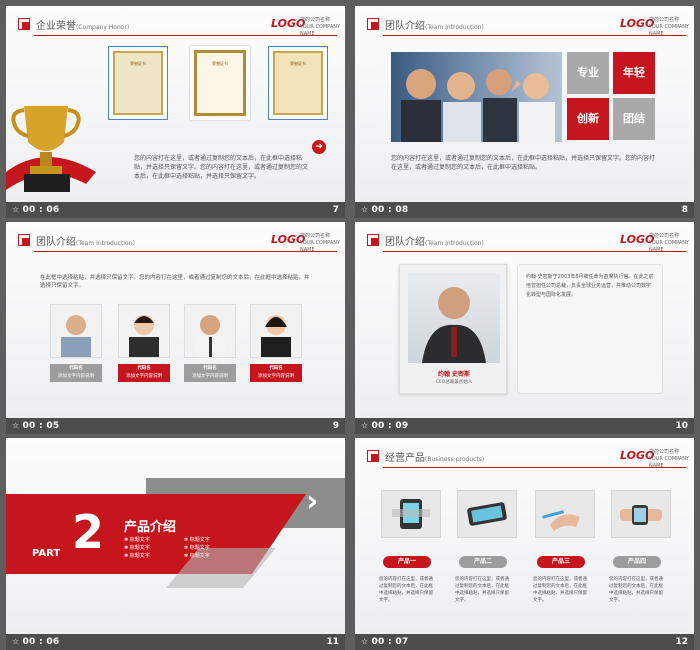 The width and height of the screenshot is (700, 650). Describe the element at coordinates (175, 210) in the screenshot. I see `slide-footer: ☆ 00 : 06 7` at that location.